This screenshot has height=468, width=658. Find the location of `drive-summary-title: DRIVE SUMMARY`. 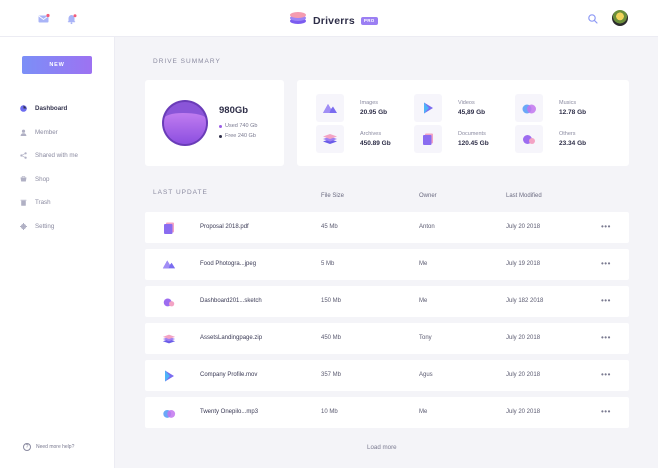

drive-summary-title: DRIVE SUMMARY is located at coordinates (187, 61).